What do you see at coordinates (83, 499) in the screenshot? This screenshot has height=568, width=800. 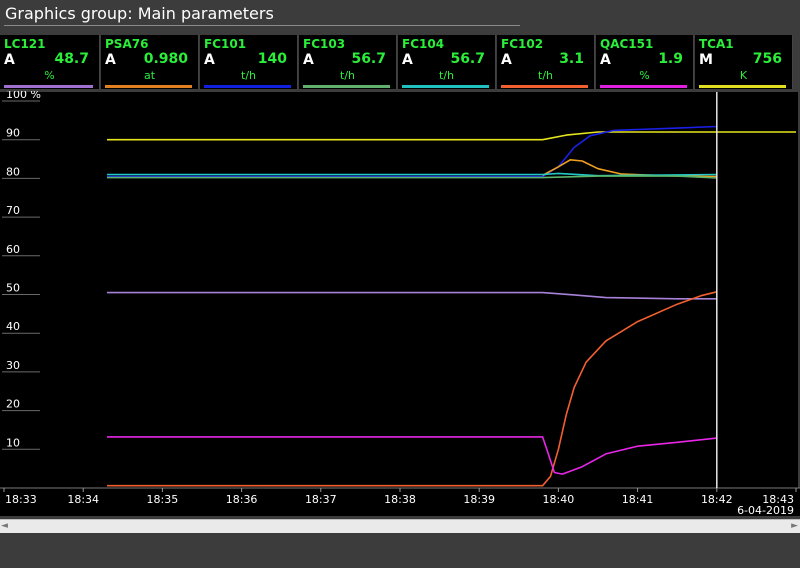 I see `x-tick-label: 18:34` at bounding box center [83, 499].